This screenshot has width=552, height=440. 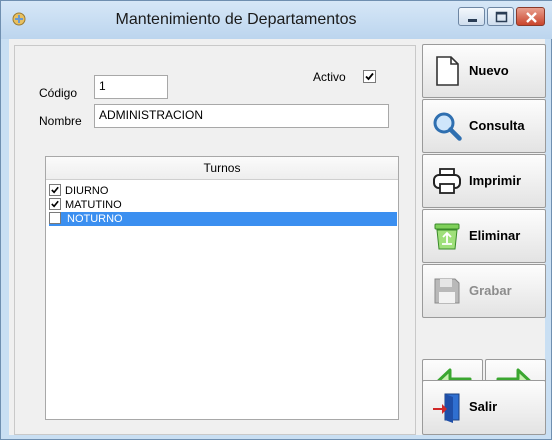 I want to click on eliminar-button: Eliminar, so click(x=484, y=236).